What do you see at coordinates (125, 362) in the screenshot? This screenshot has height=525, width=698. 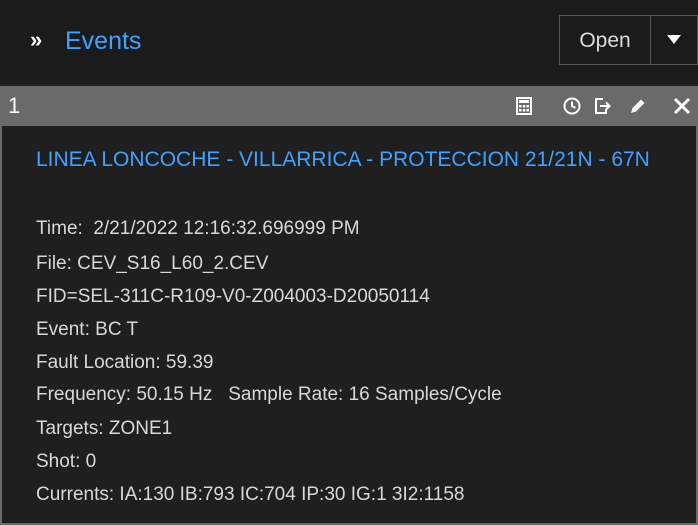 I see `event-fault-location: Fault Location: 59.39` at bounding box center [125, 362].